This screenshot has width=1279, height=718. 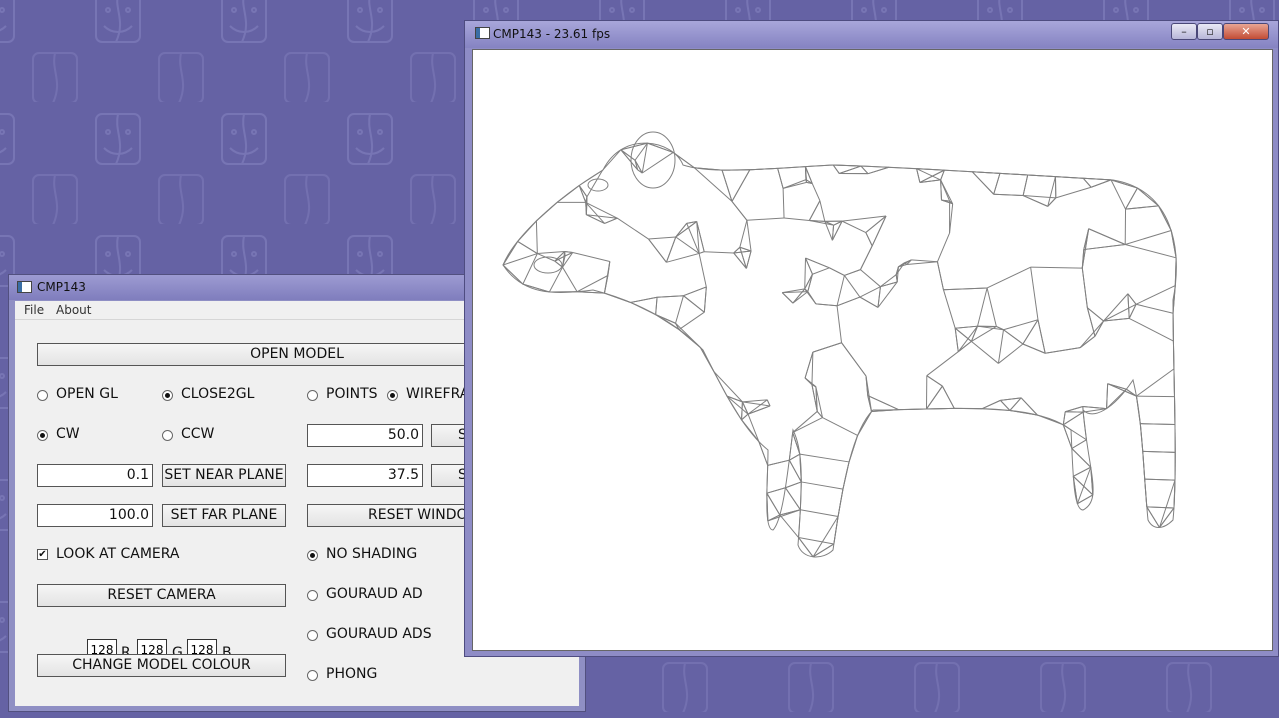 What do you see at coordinates (365, 475) in the screenshot?
I see `fov-vertical-input: 37.5` at bounding box center [365, 475].